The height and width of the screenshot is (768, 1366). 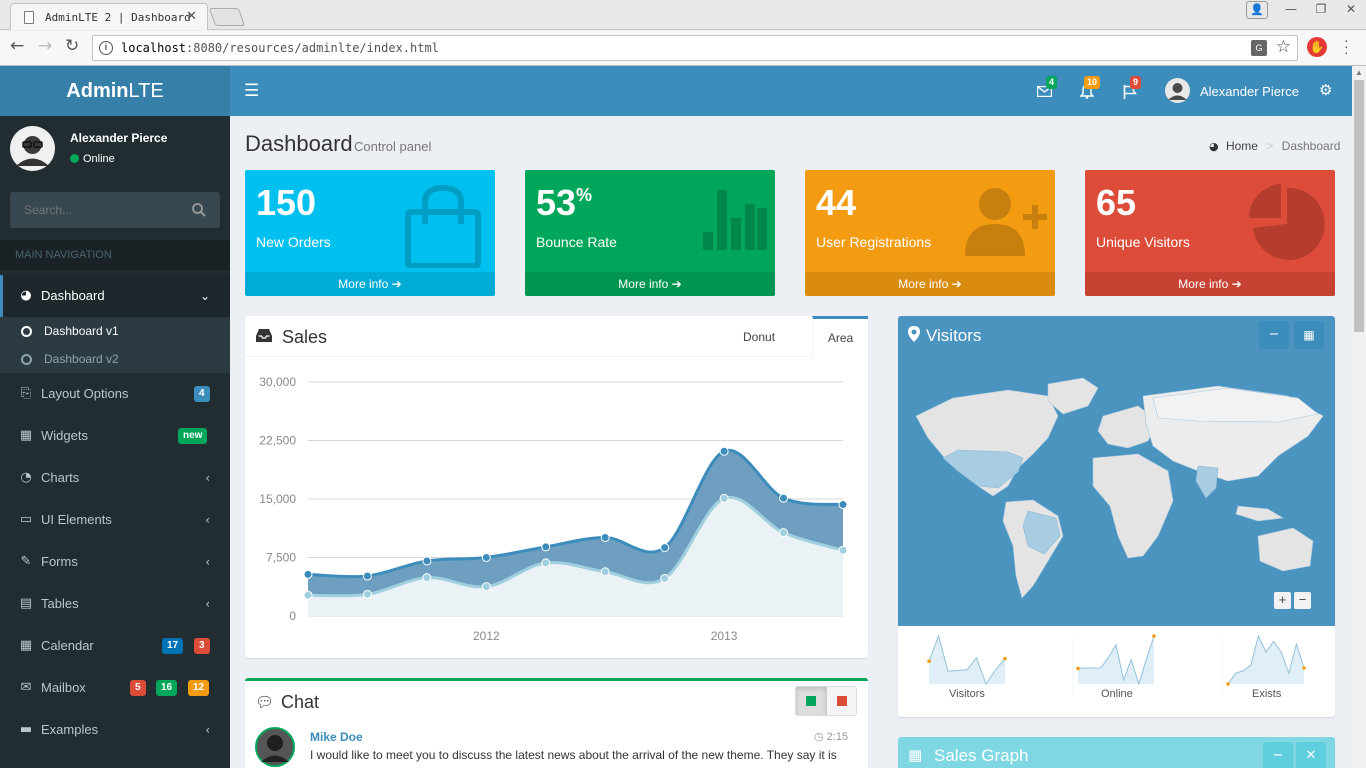 I want to click on files-icon: ⎘, so click(x=26, y=393).